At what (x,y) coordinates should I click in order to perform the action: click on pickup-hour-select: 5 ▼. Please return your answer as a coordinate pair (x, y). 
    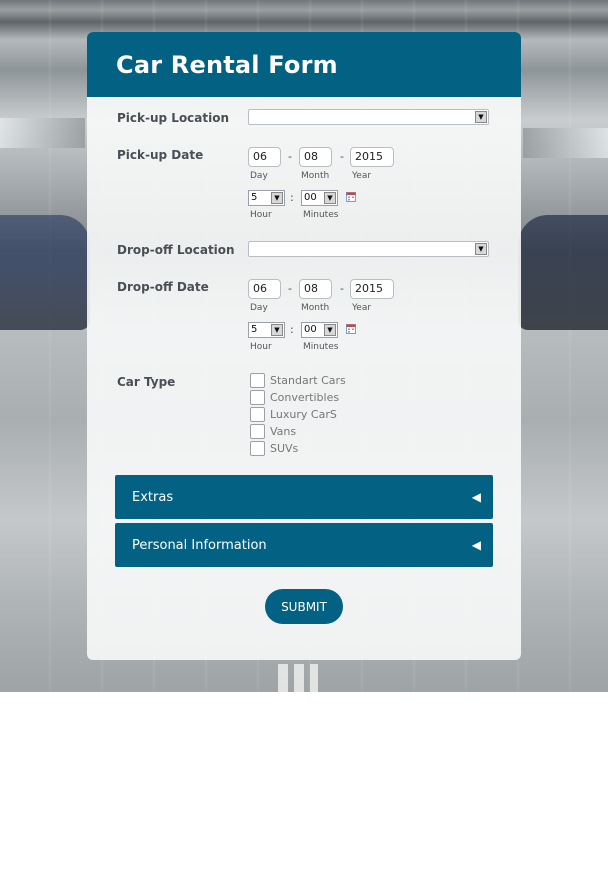
    Looking at the image, I should click on (266, 198).